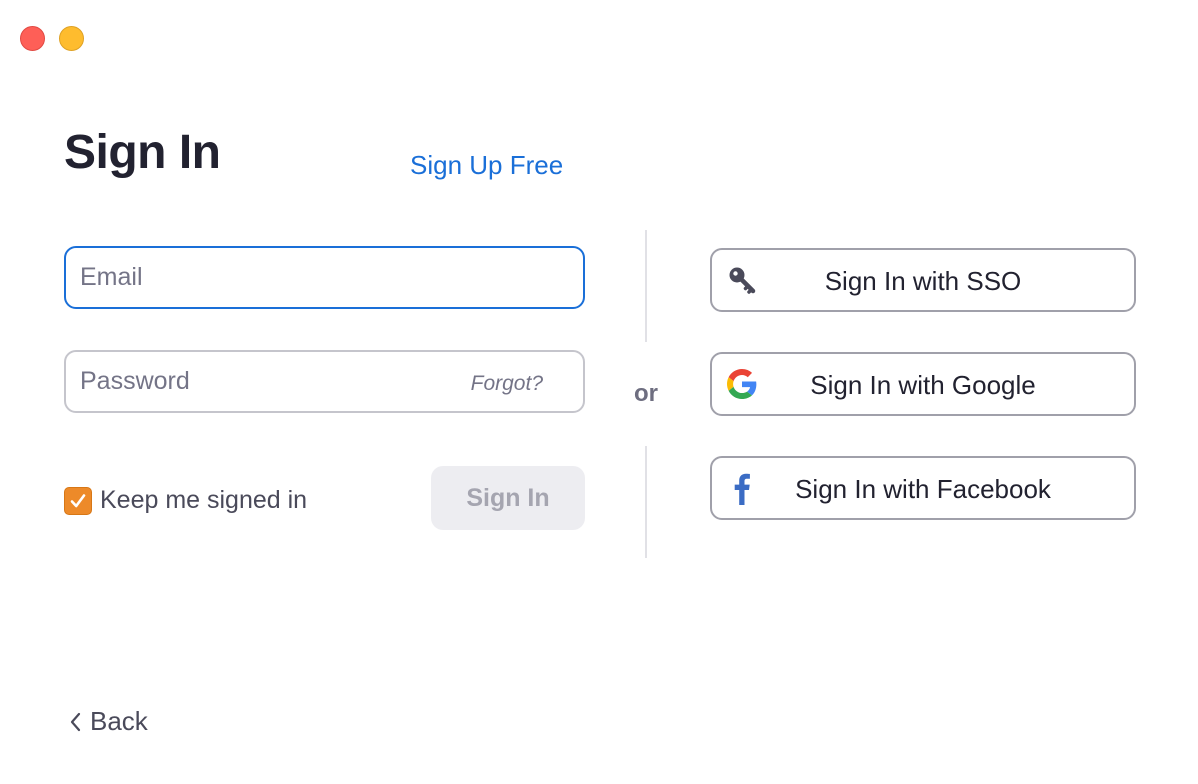 Image resolution: width=1198 pixels, height=784 pixels. What do you see at coordinates (486, 165) in the screenshot?
I see `sign-up-free-link: Sign Up Free` at bounding box center [486, 165].